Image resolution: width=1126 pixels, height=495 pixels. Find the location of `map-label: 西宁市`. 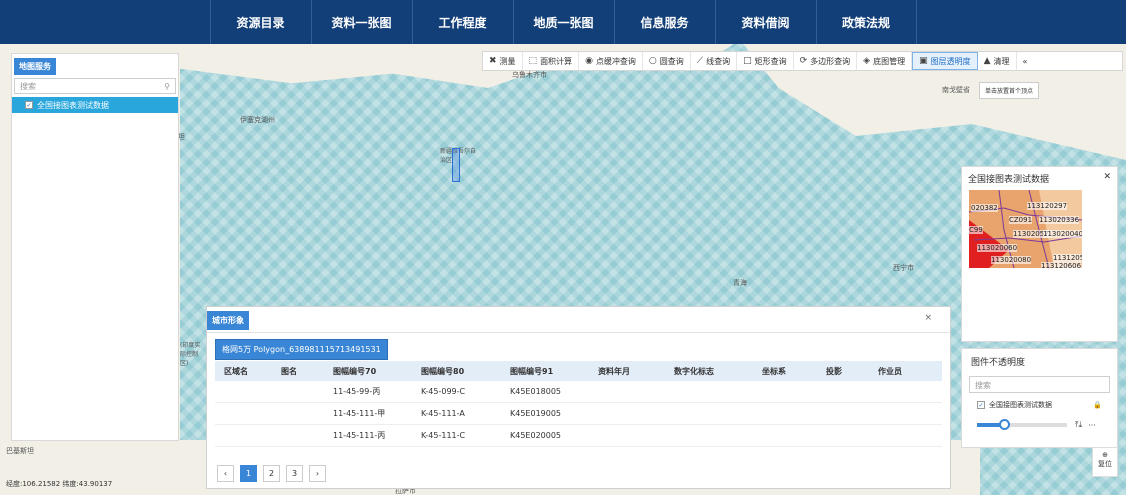

map-label: 西宁市 is located at coordinates (903, 268).